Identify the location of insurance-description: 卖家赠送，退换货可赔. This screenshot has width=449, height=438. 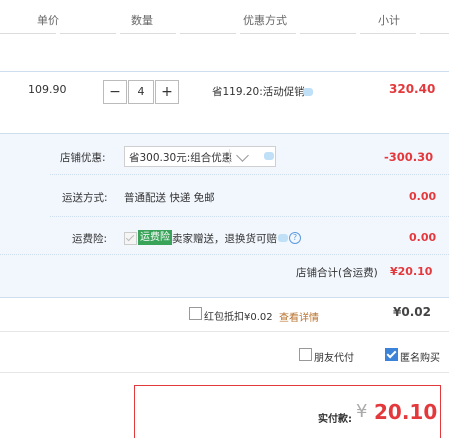
(224, 239).